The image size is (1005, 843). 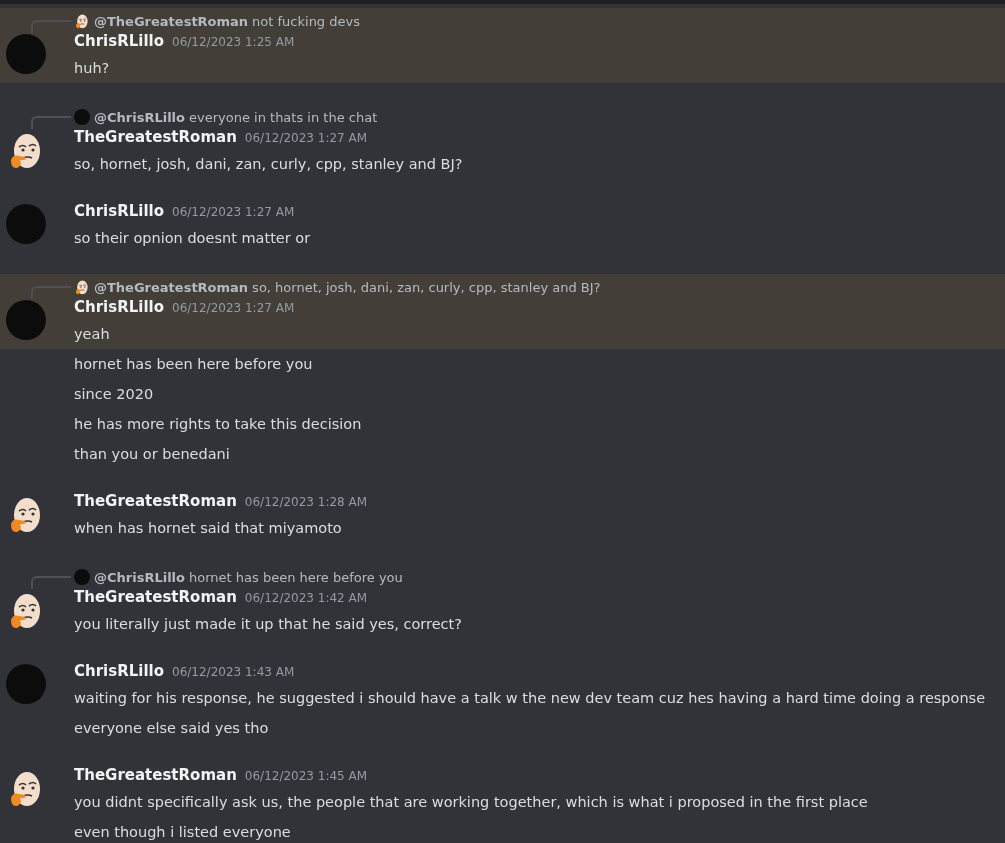 What do you see at coordinates (283, 117) in the screenshot?
I see `reply-preview: everyone in thats in the chat` at bounding box center [283, 117].